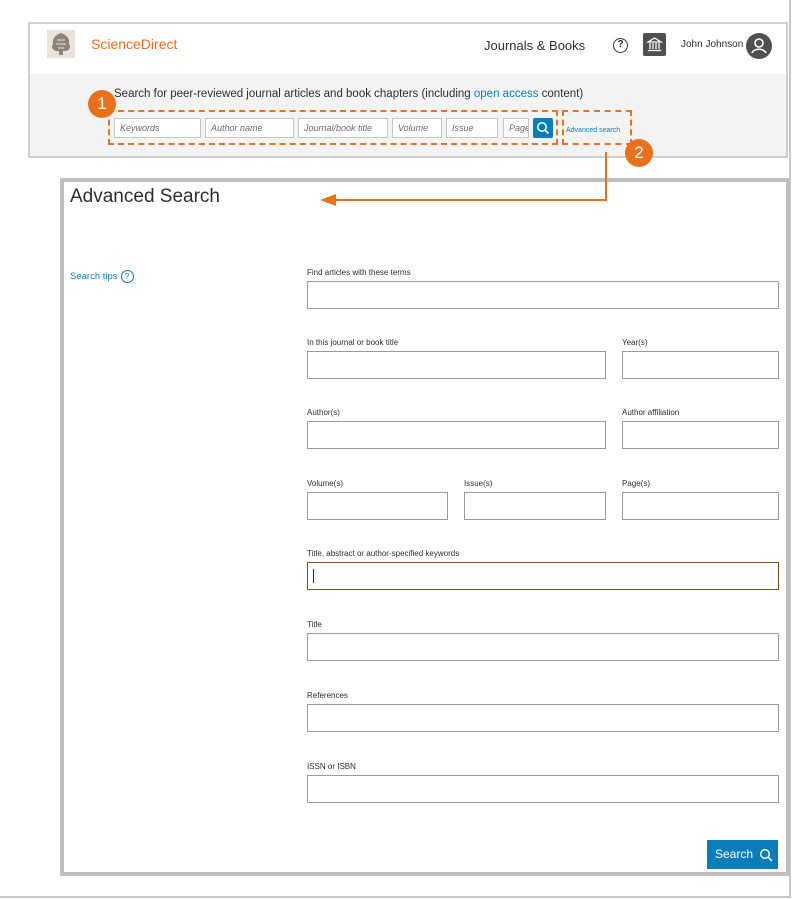 This screenshot has height=899, width=794. What do you see at coordinates (651, 412) in the screenshot?
I see `affiliation-label: Author affiliation` at bounding box center [651, 412].